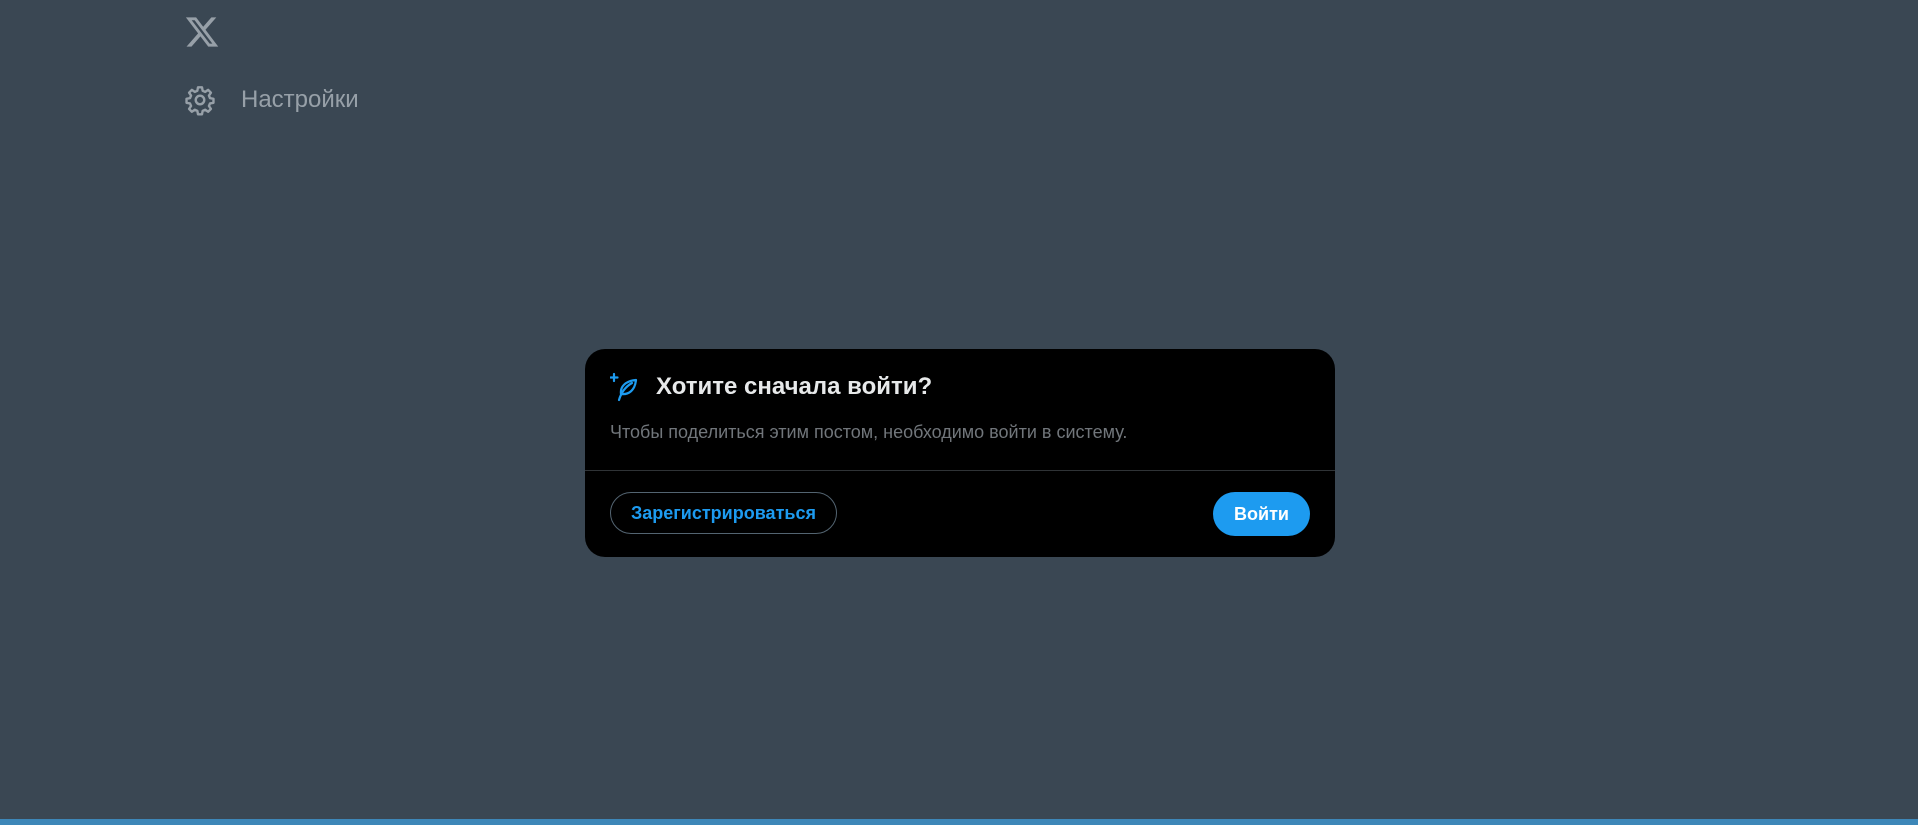  What do you see at coordinates (959, 822) in the screenshot?
I see `bottom-bar` at bounding box center [959, 822].